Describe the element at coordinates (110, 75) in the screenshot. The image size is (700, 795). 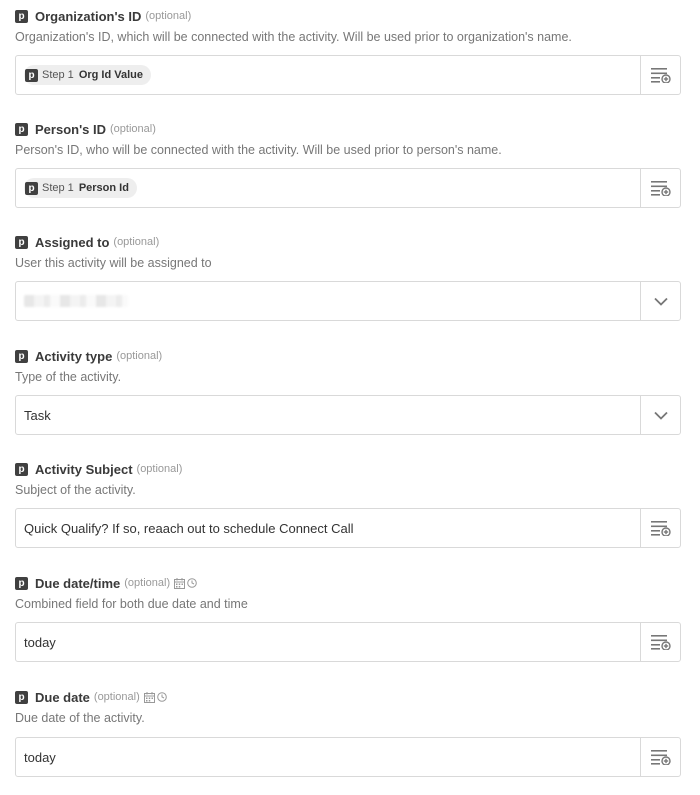
I see `pill-value: Org Id Value` at that location.